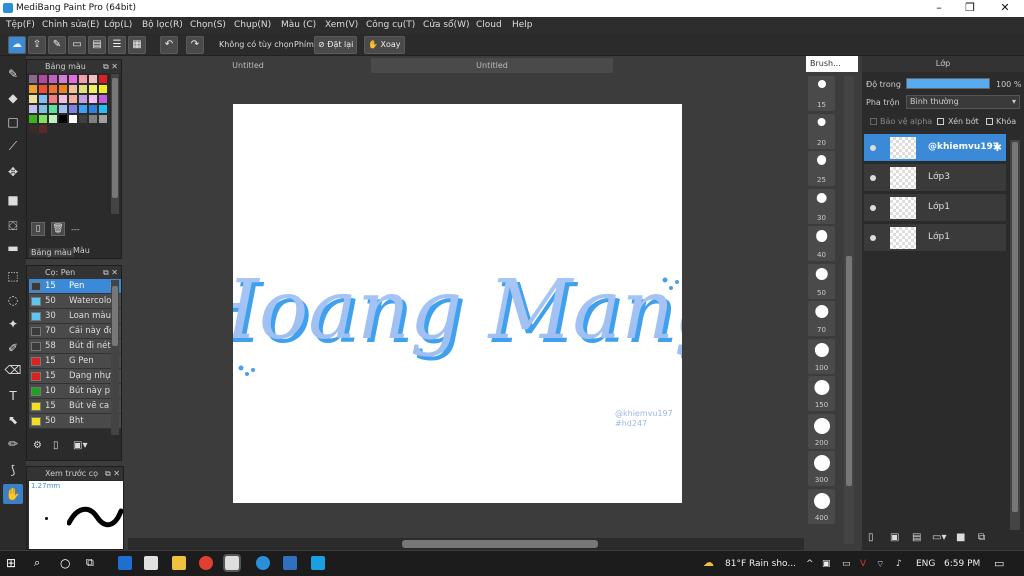 This screenshot has width=1024, height=576. Describe the element at coordinates (13, 122) in the screenshot. I see `shape-tool-icon: □` at that location.